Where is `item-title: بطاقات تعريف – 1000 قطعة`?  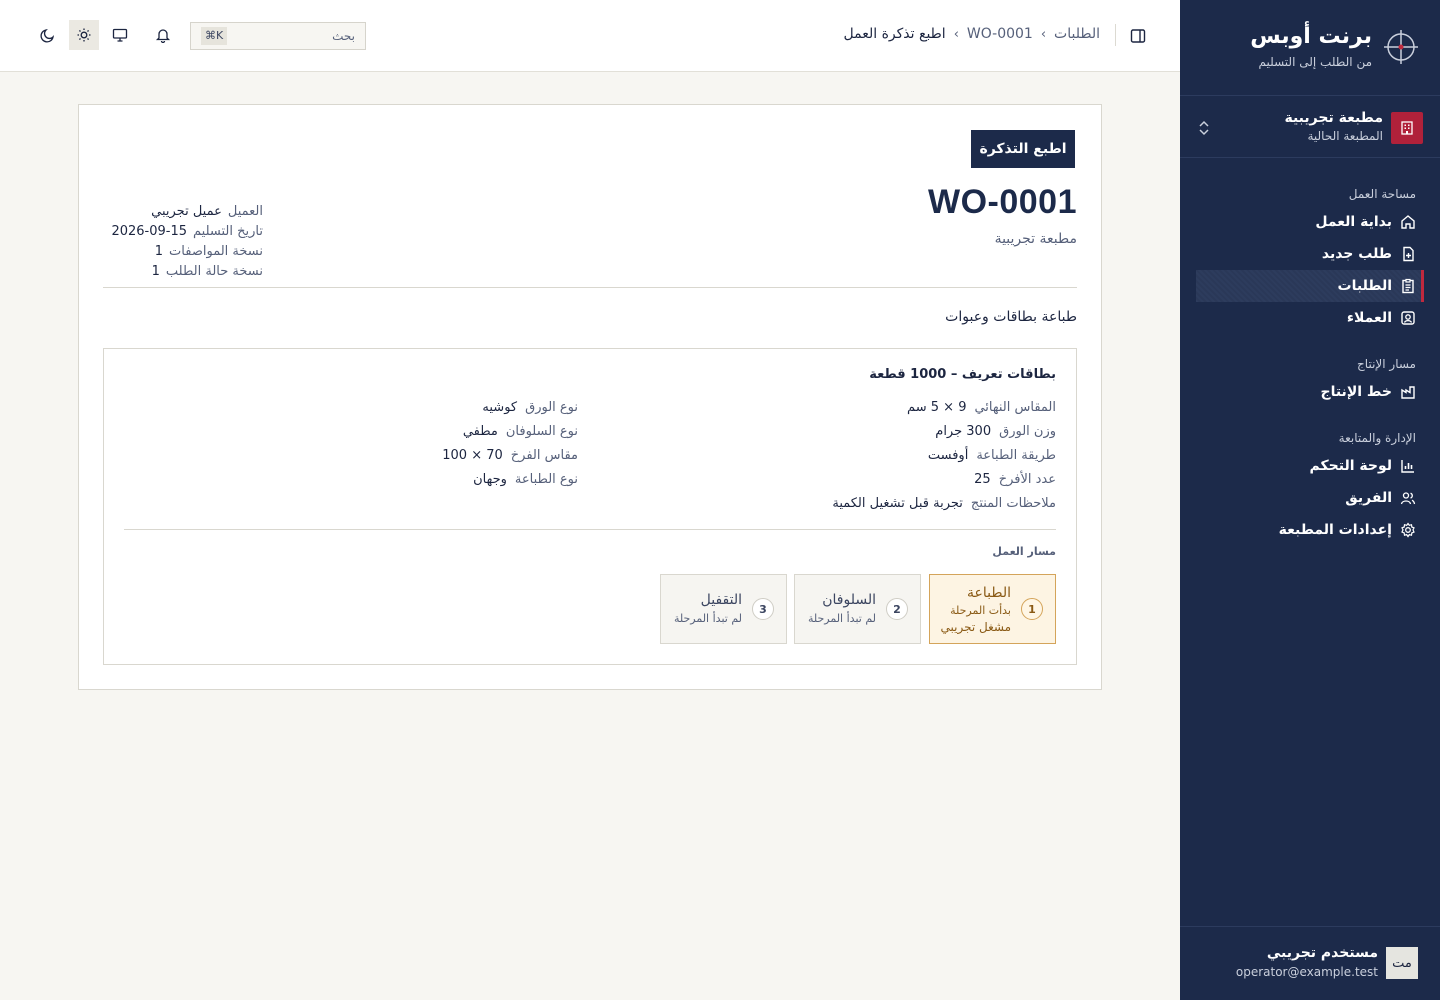
item-title: بطاقات تعريف – 1000 قطعة is located at coordinates (962, 374).